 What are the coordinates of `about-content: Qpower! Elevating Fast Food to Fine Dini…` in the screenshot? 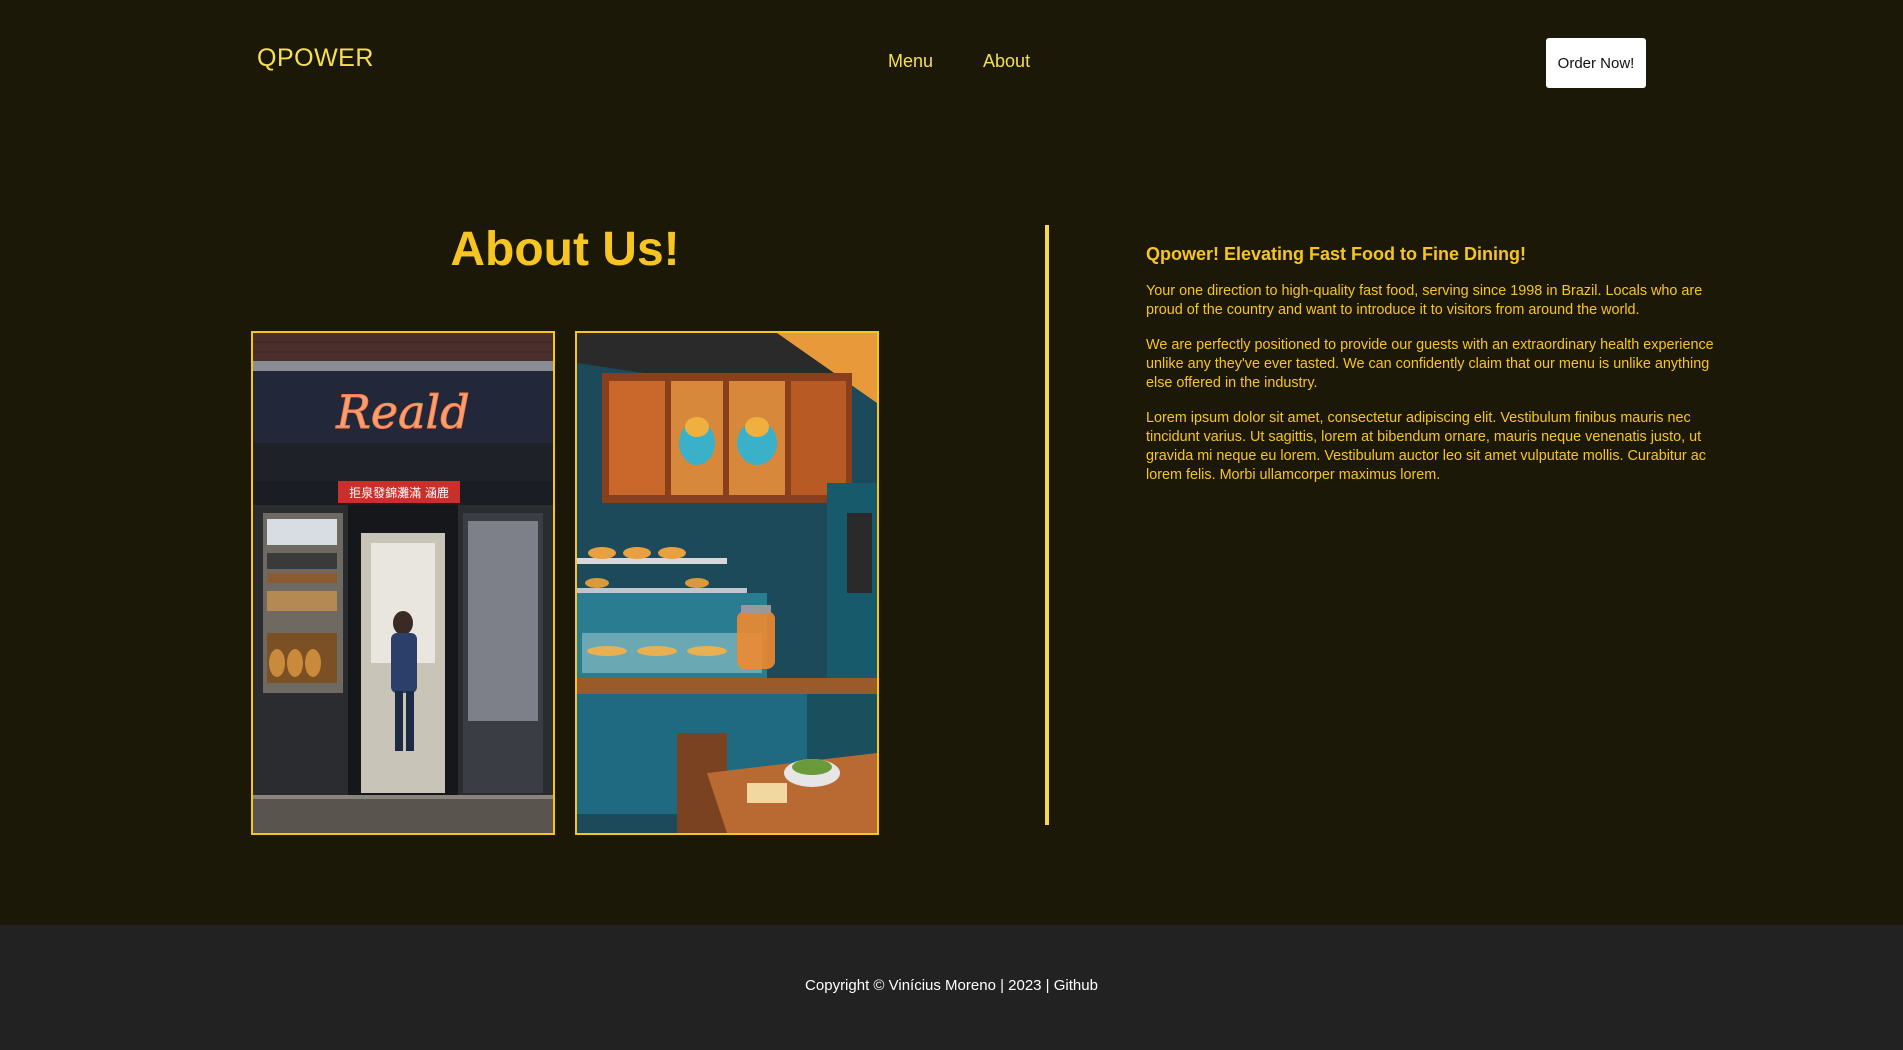 It's located at (1438, 372).